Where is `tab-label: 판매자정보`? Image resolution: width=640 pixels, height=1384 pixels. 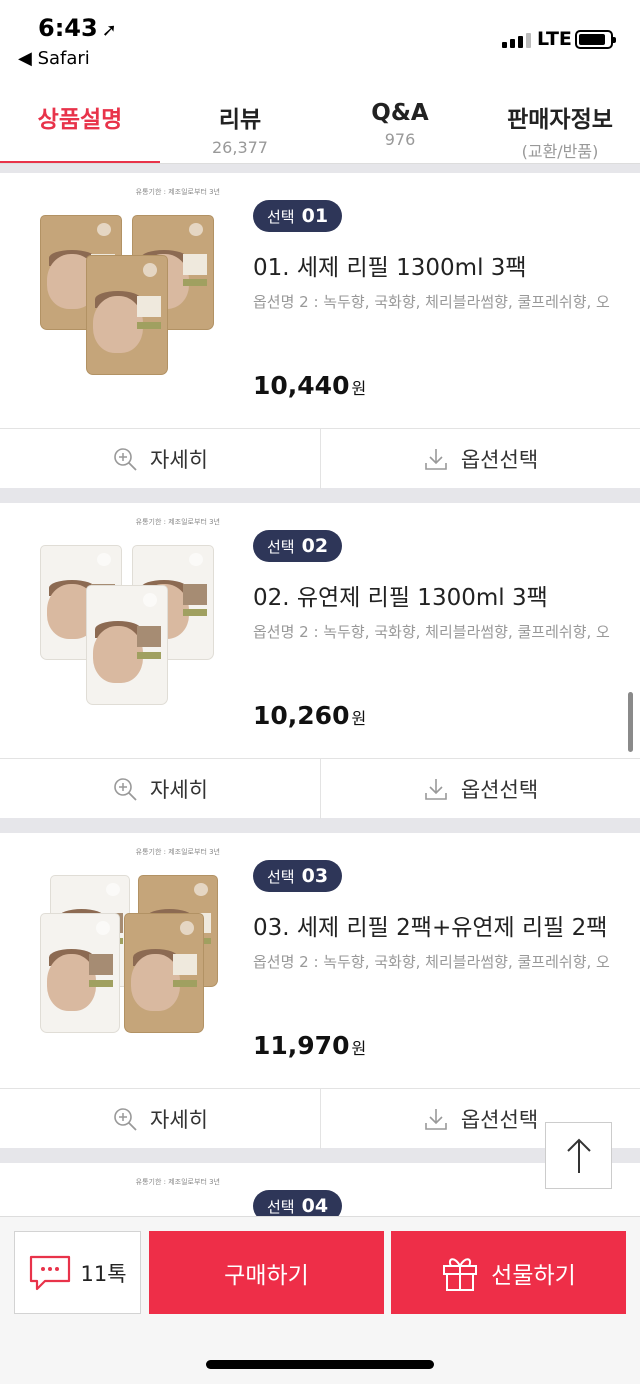 tab-label: 판매자정보 is located at coordinates (560, 120).